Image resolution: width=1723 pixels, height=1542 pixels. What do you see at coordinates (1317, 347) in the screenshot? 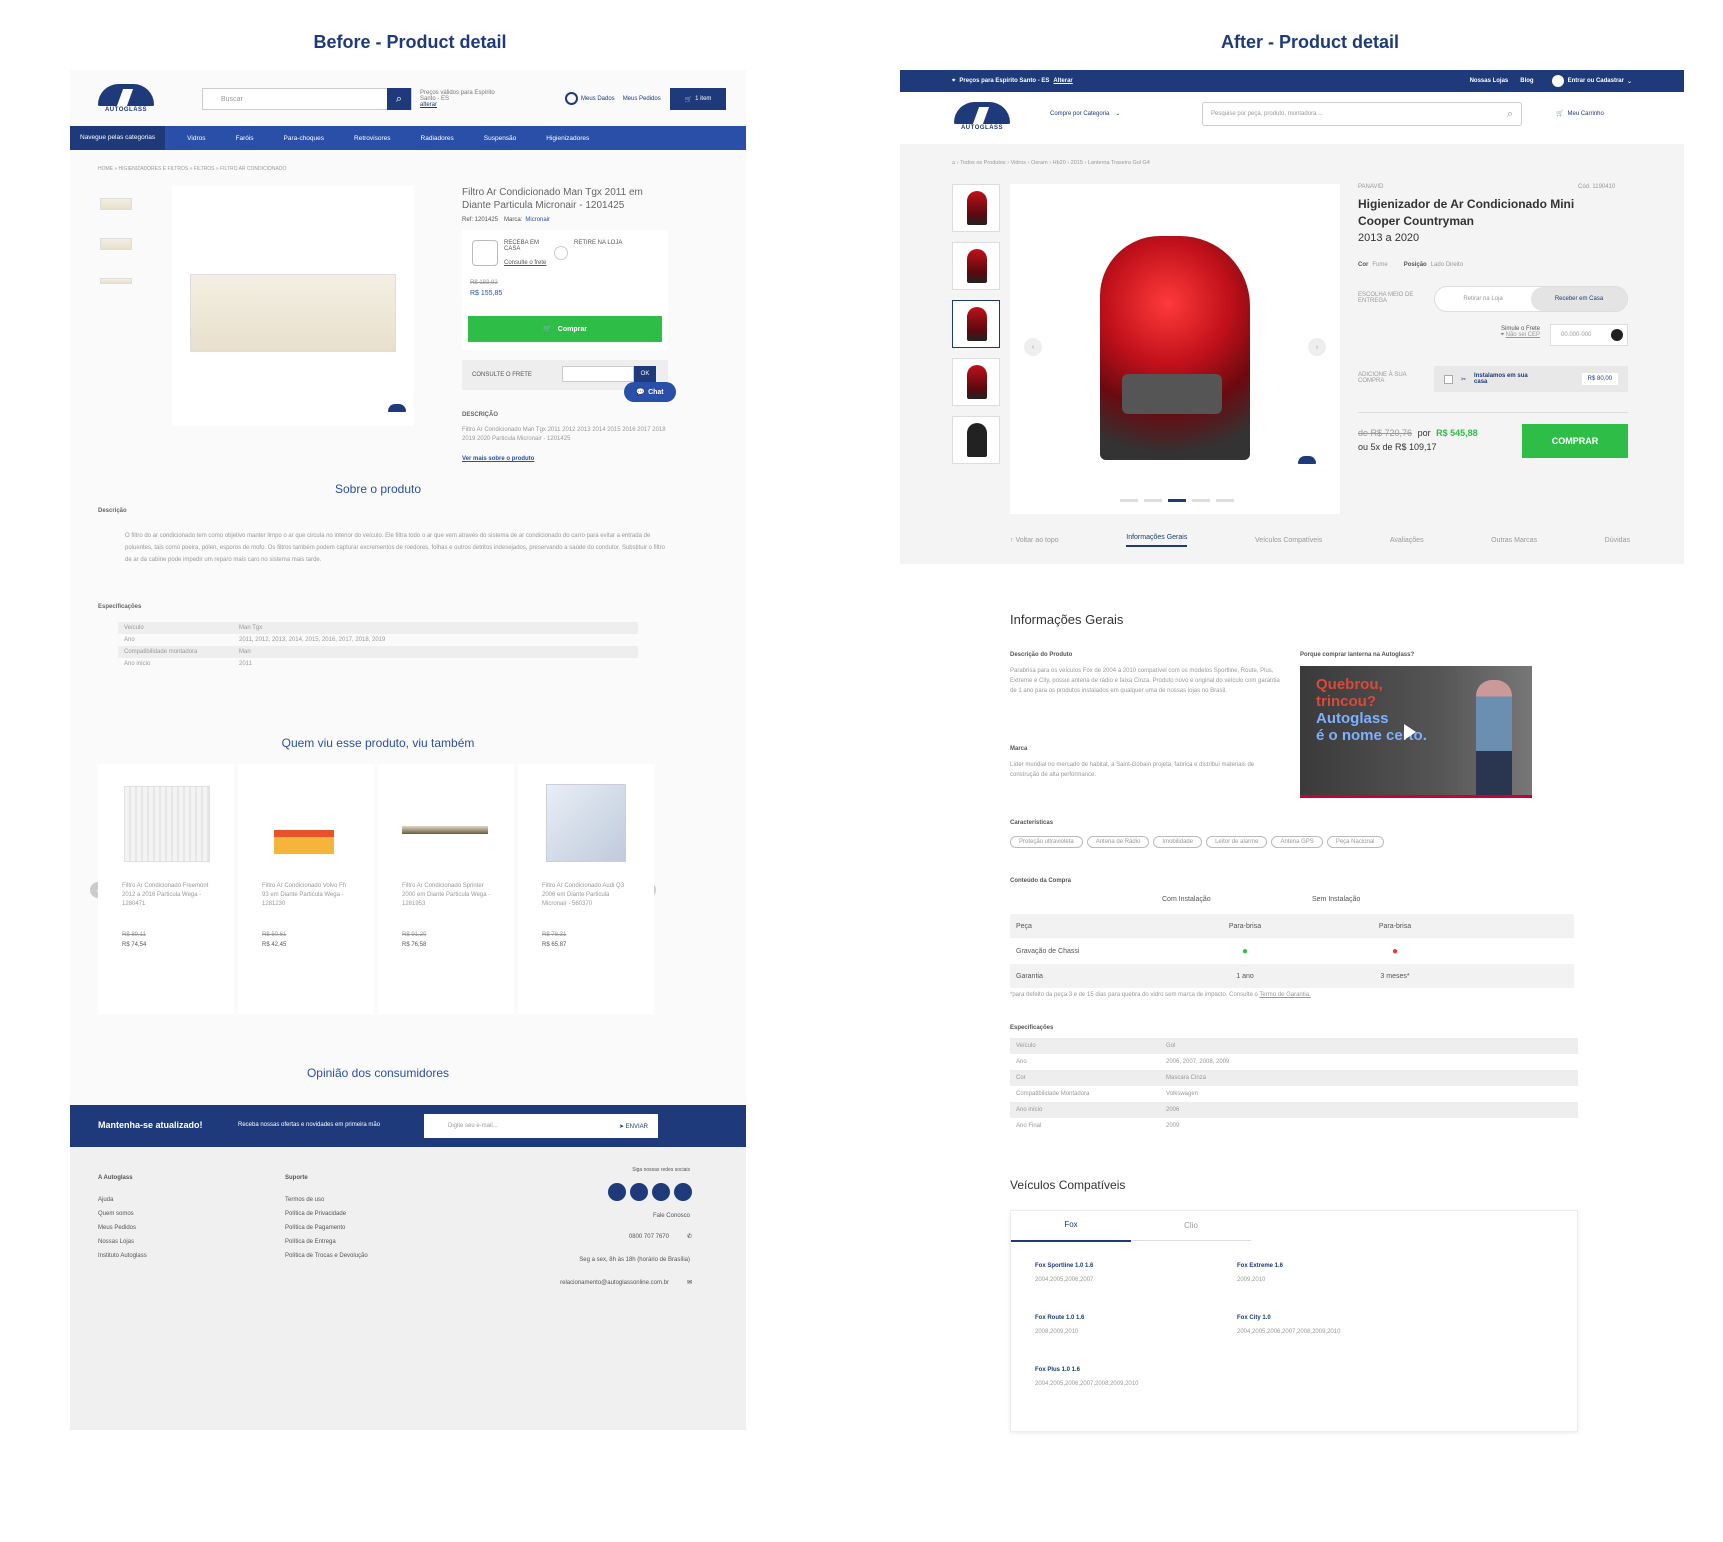
I see `gallery-next-icon: ›` at bounding box center [1317, 347].